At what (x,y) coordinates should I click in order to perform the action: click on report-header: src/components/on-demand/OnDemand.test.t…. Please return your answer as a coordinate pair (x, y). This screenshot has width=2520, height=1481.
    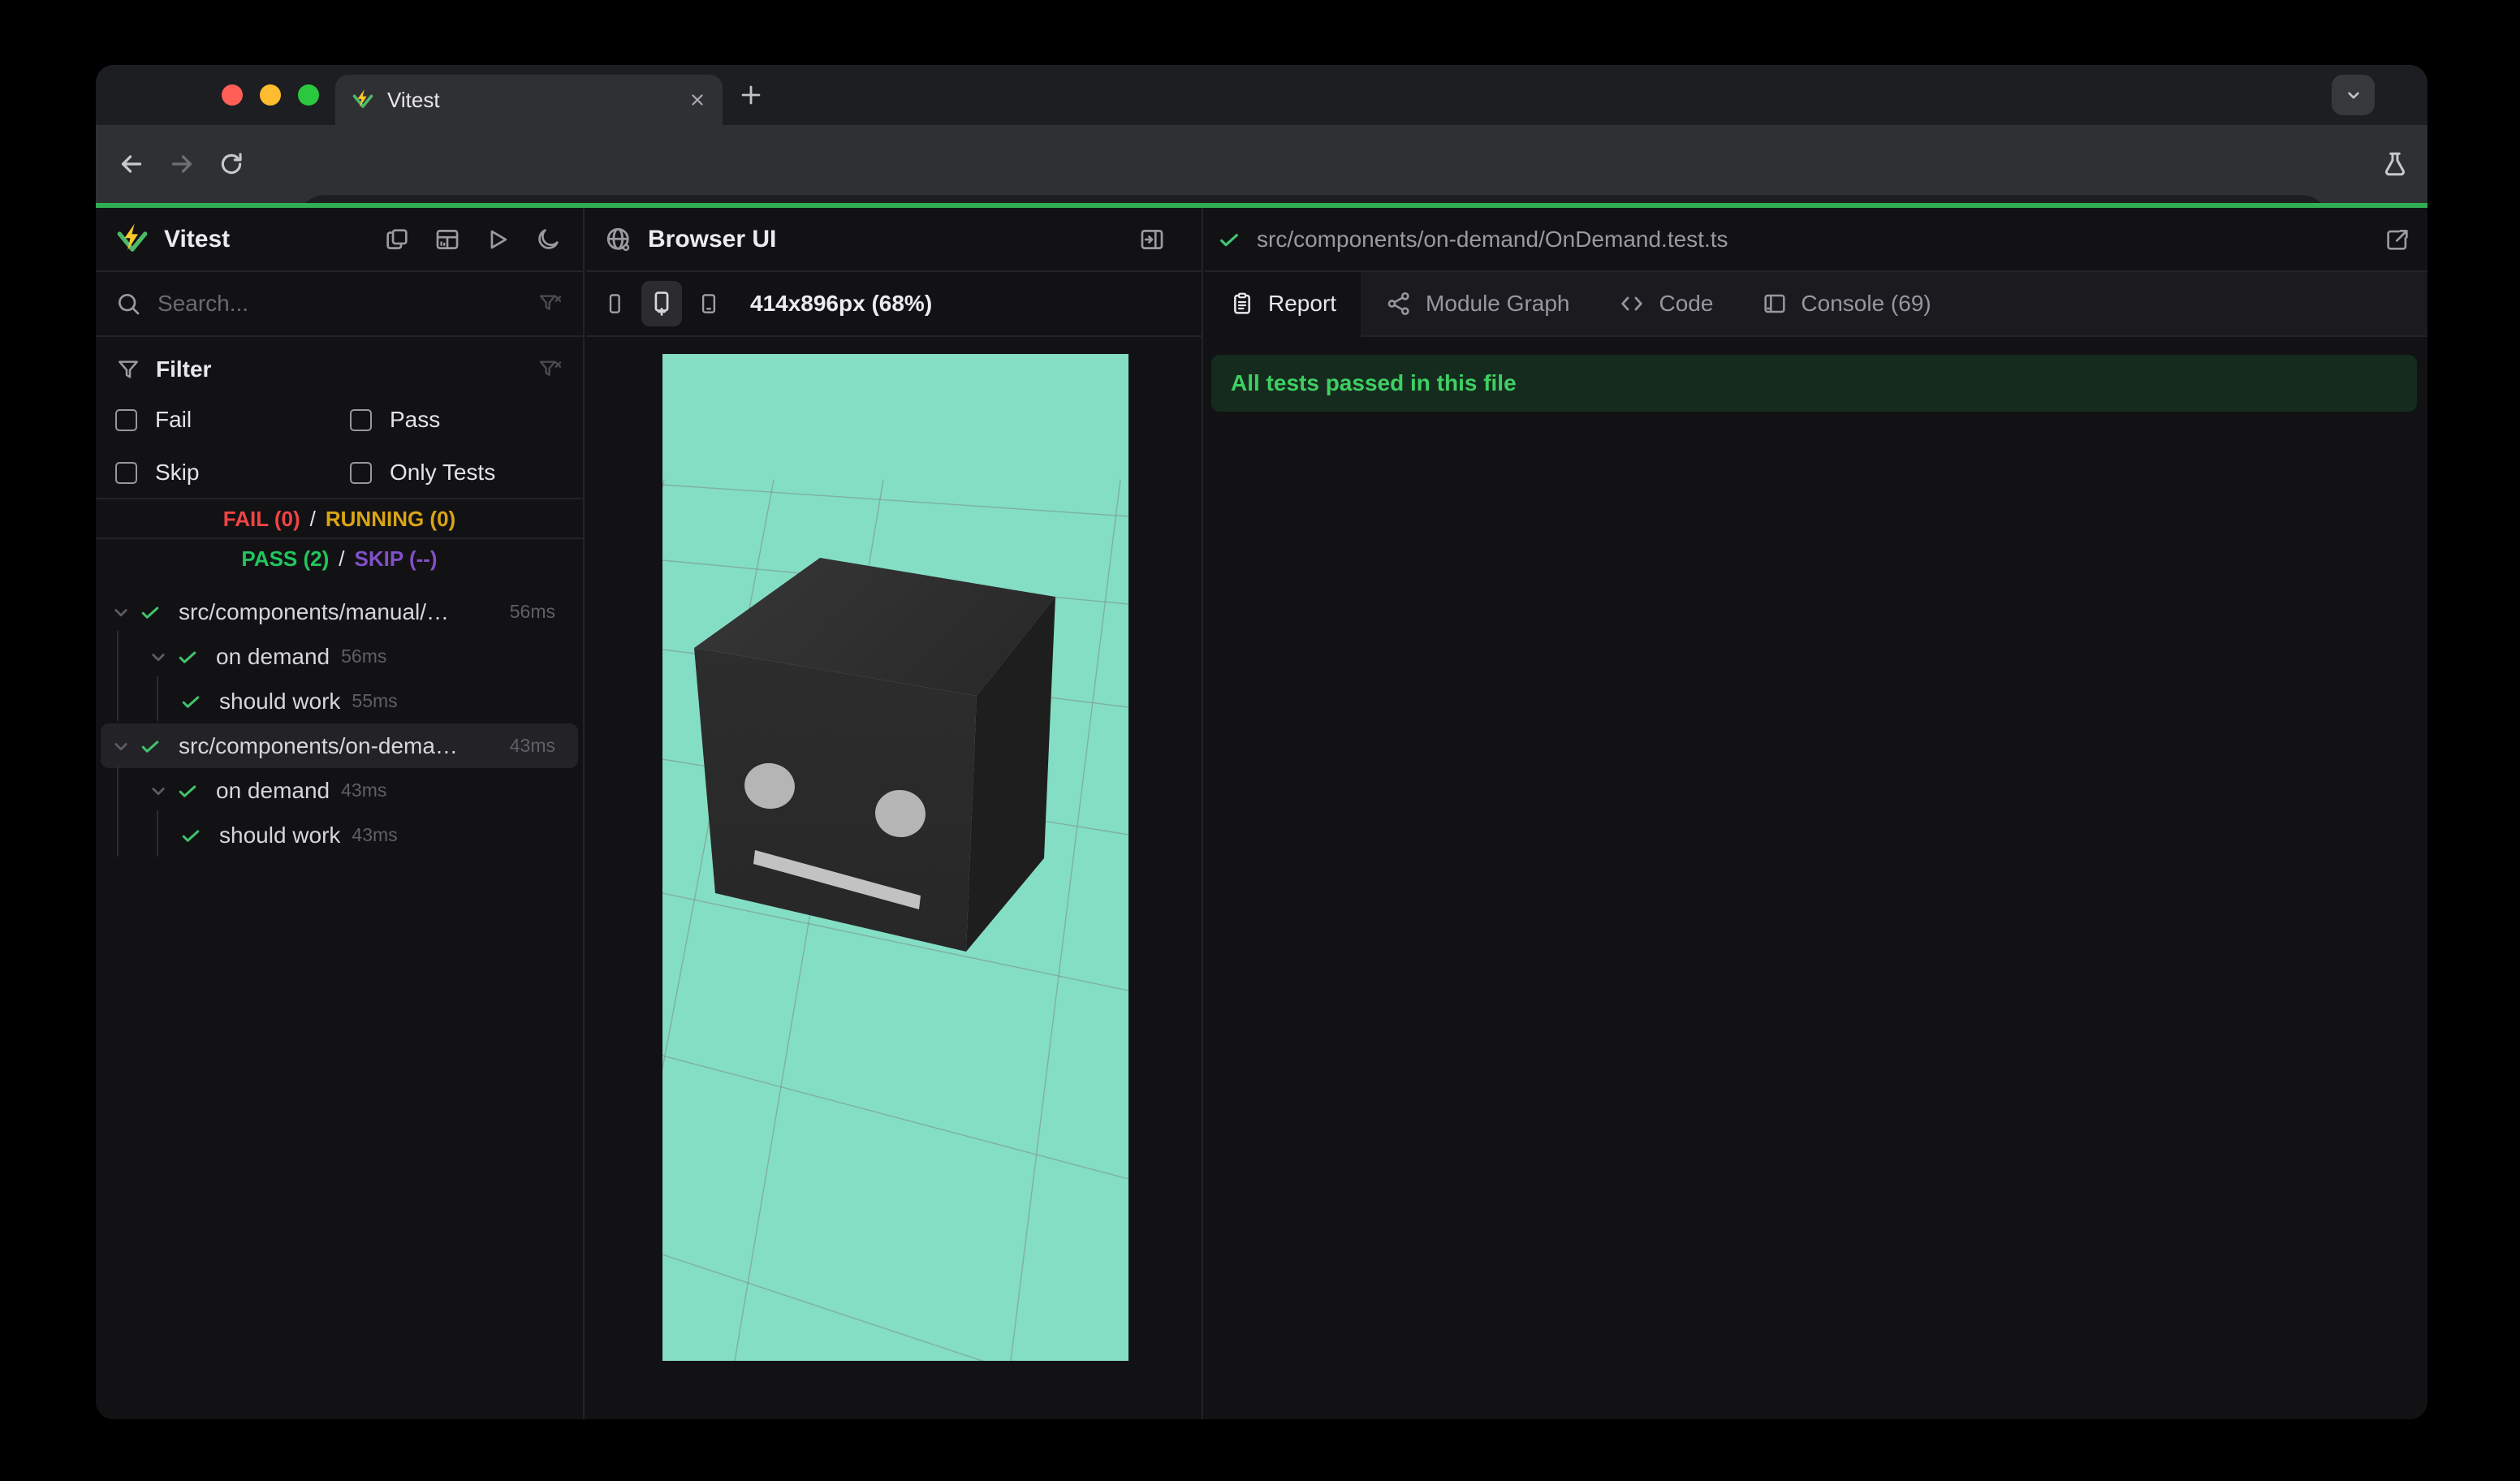
    Looking at the image, I should click on (1816, 240).